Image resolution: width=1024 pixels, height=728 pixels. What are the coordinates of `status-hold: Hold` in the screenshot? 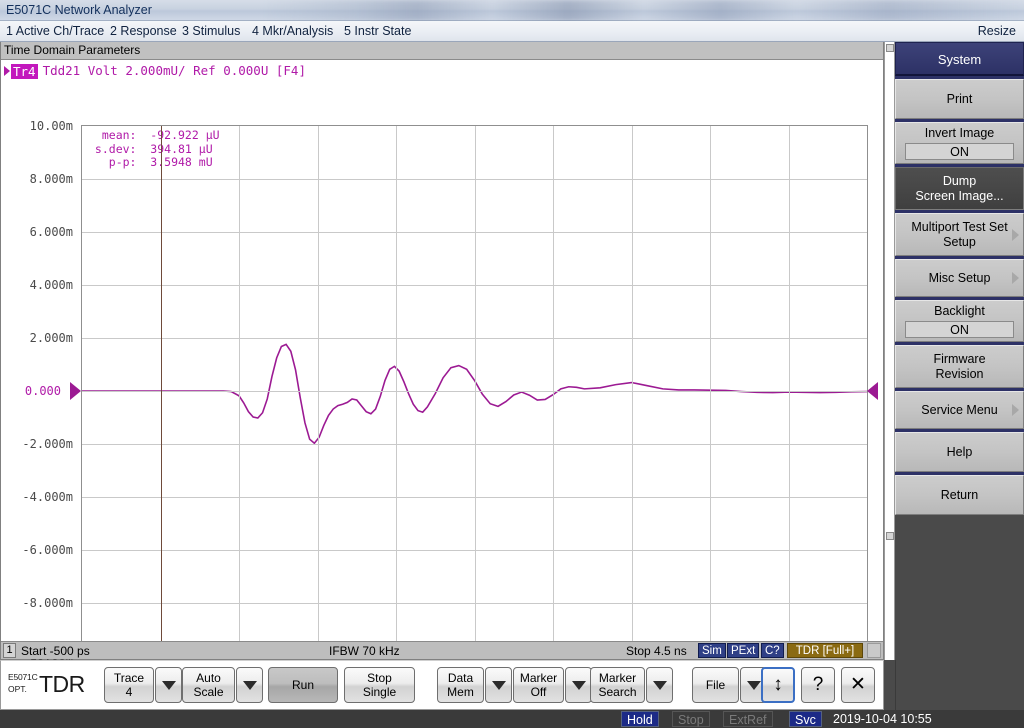 It's located at (640, 719).